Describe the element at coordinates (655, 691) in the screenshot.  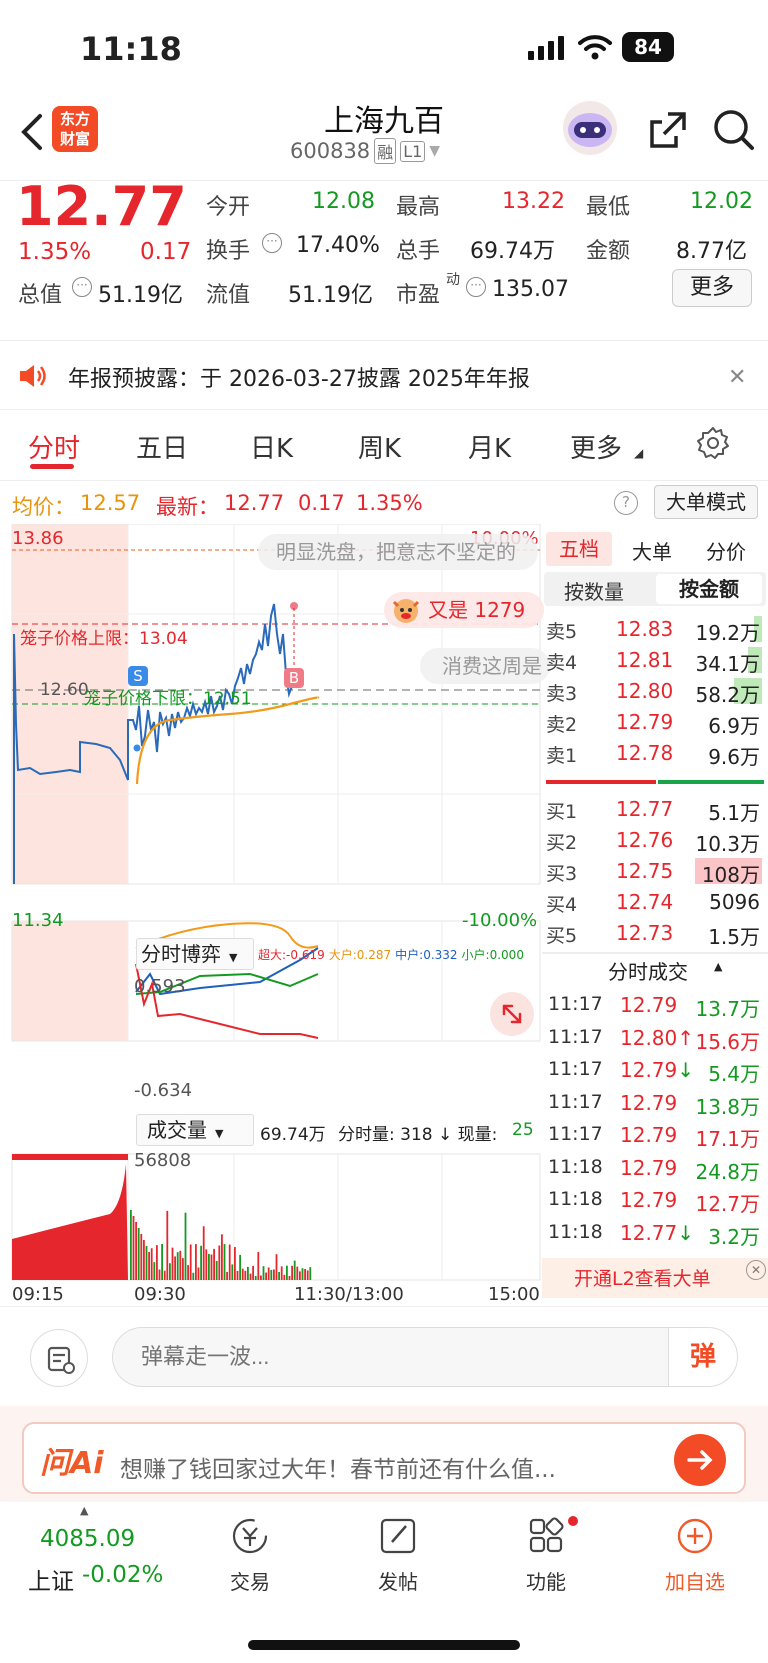
I see `ask-row: 卖3 12.80 58.2万` at that location.